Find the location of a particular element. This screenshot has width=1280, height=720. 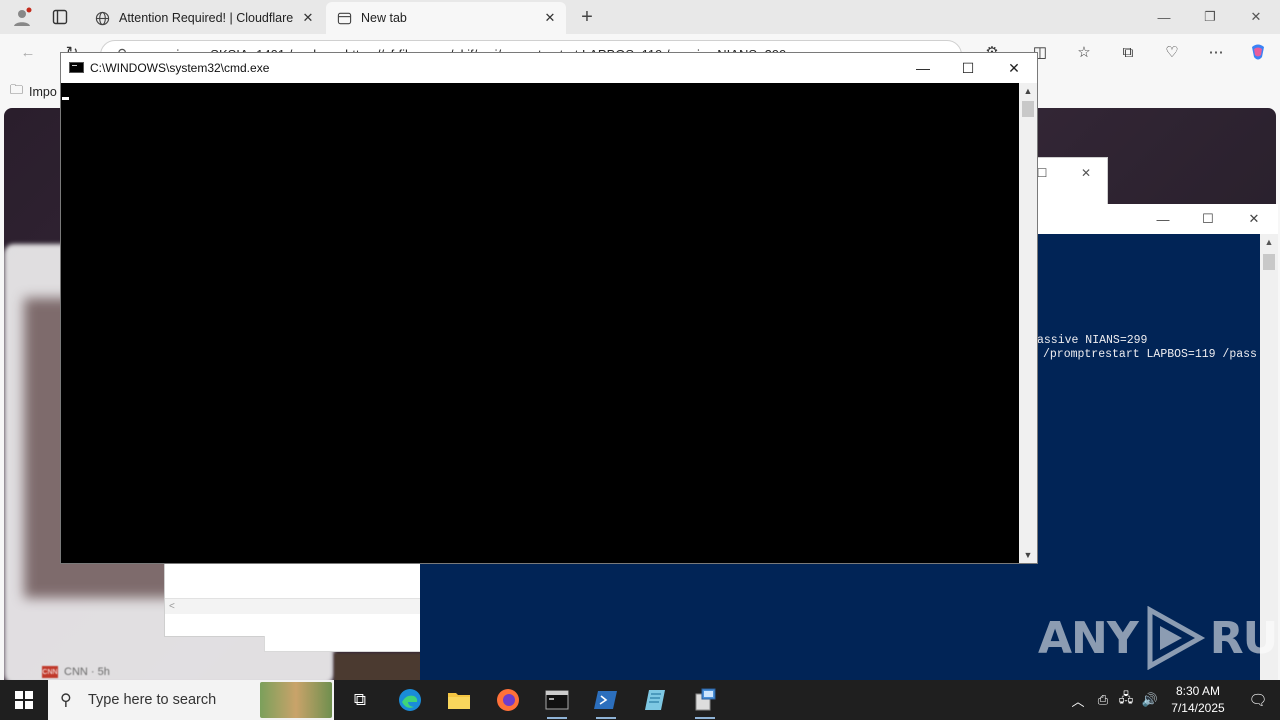

restore-icon: ❐ is located at coordinates (1210, 17).